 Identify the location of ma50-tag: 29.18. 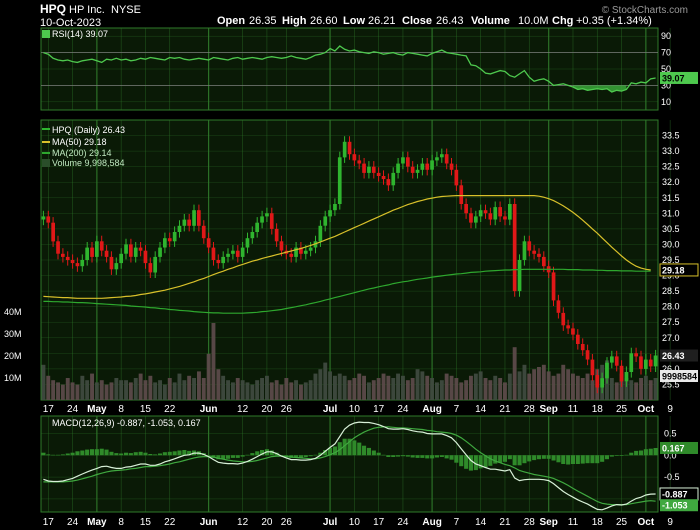
(673, 270).